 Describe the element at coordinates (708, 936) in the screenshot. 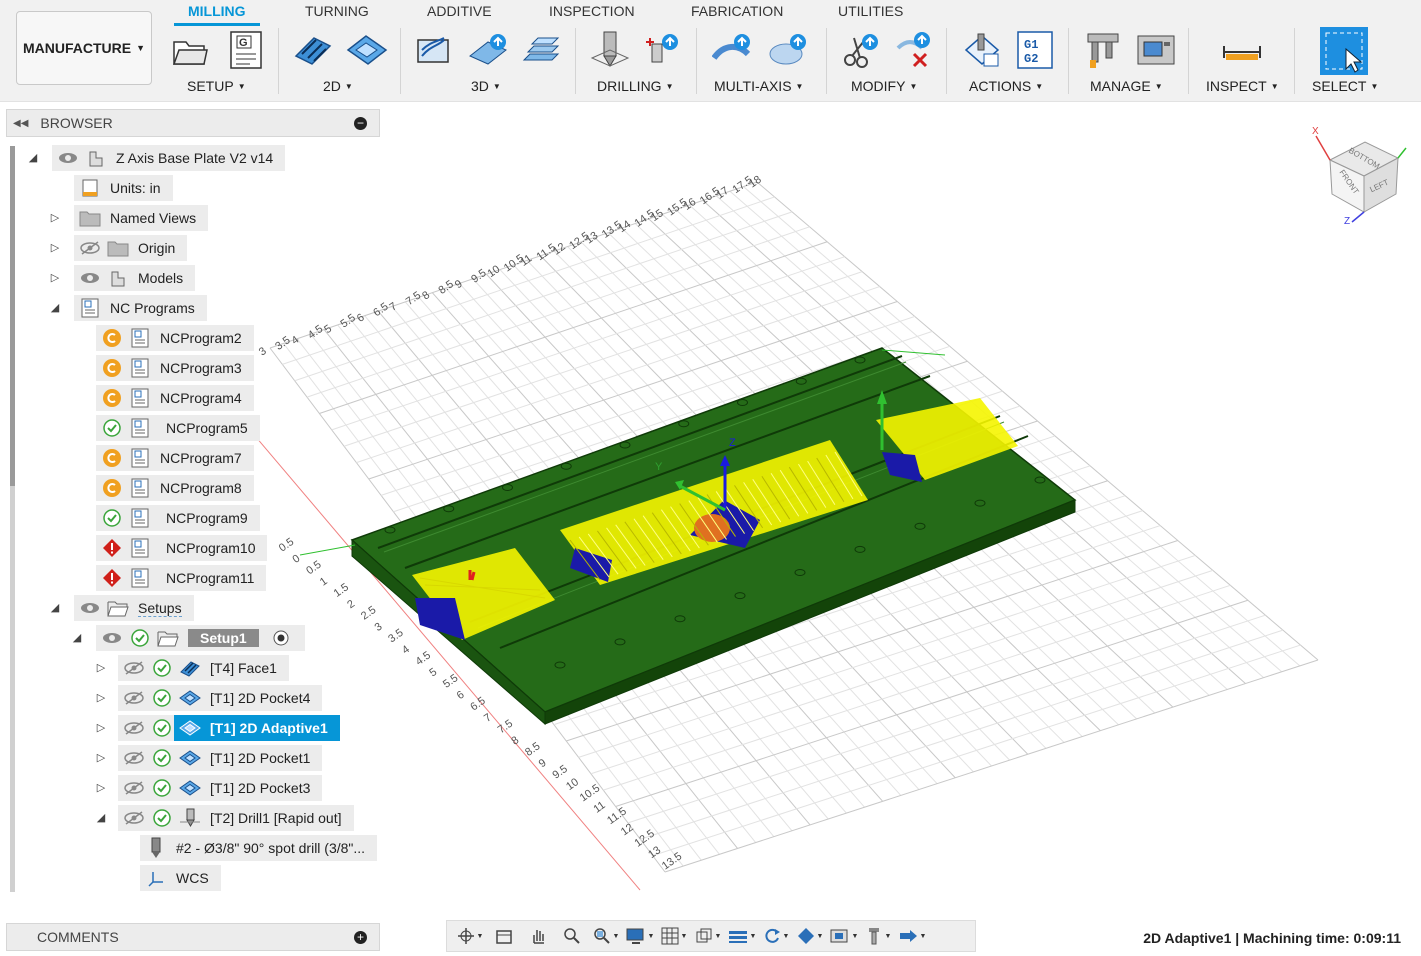

I see `viewports-icon: ▼` at that location.